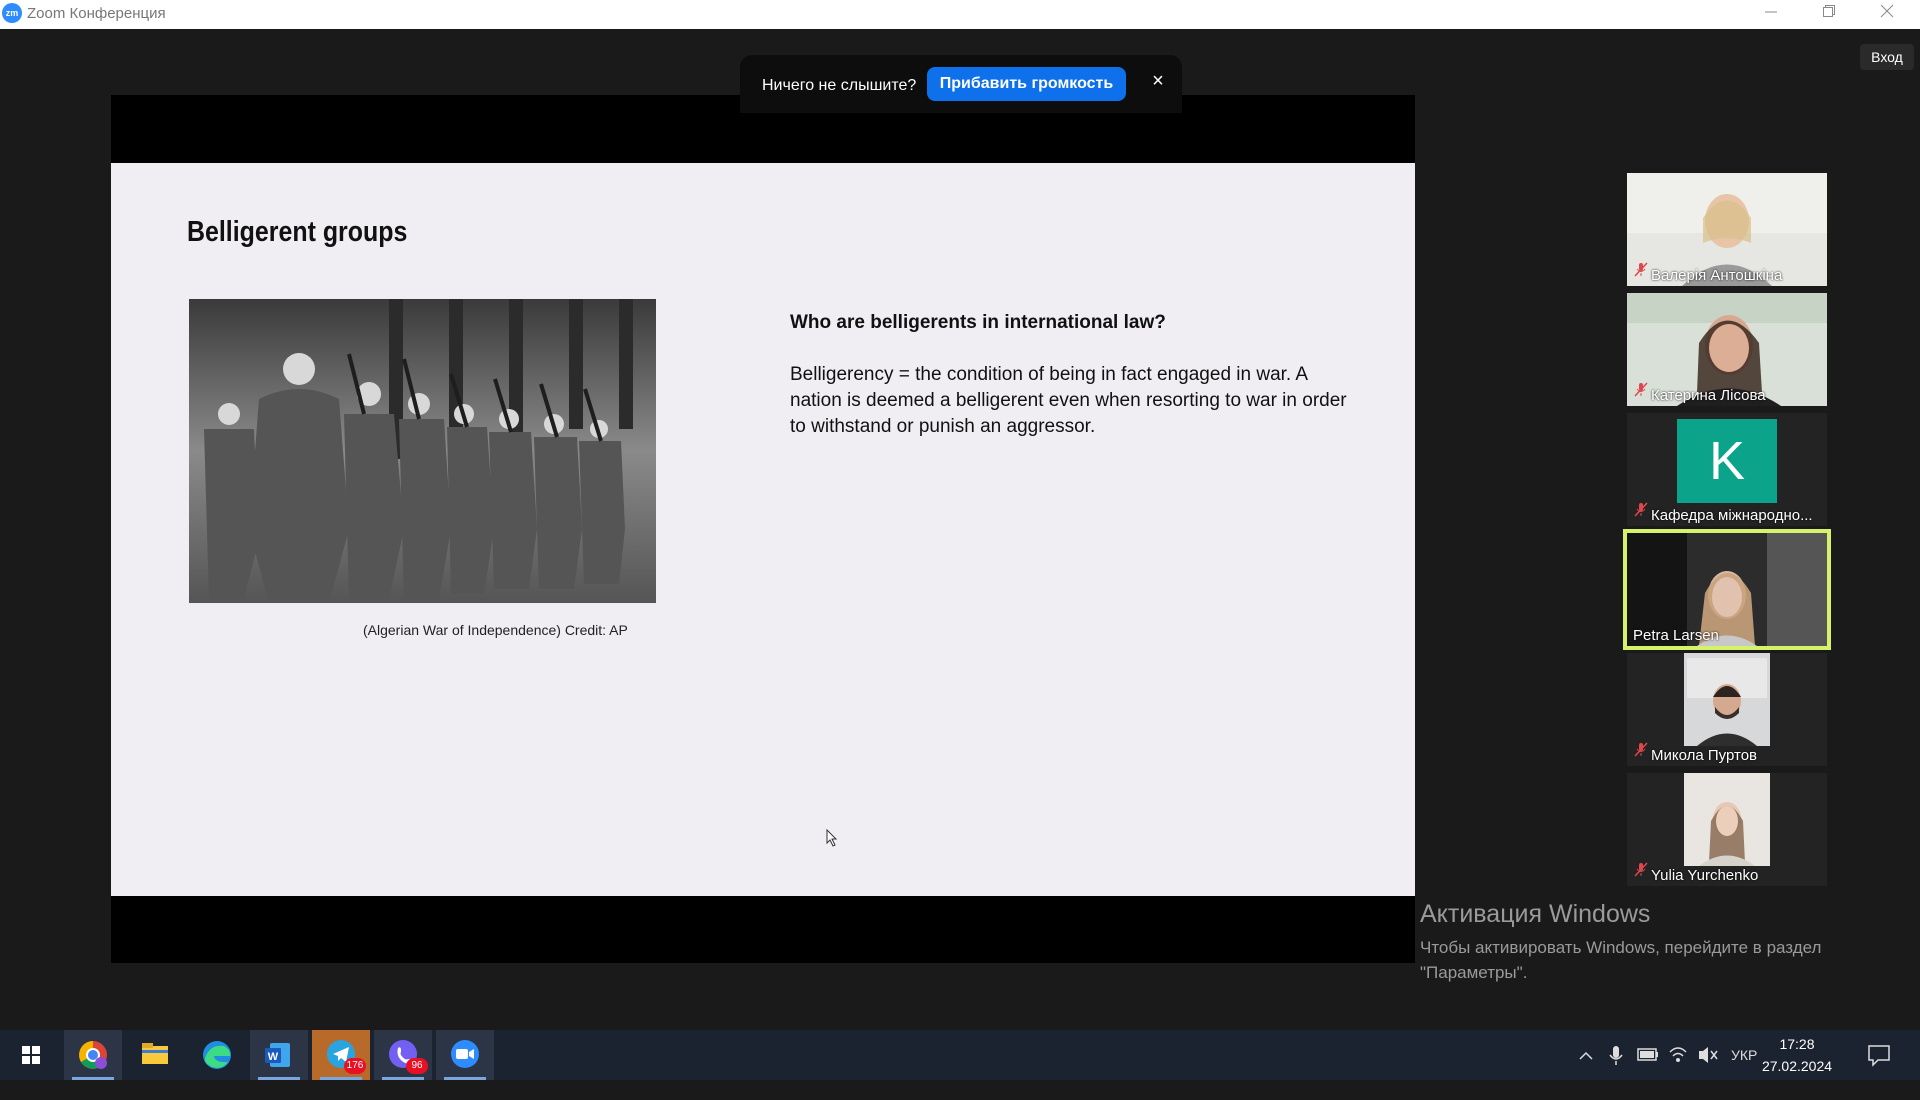 The height and width of the screenshot is (1100, 1920). Describe the element at coordinates (341, 1055) in the screenshot. I see `taskbar-app-telegram: 176` at that location.